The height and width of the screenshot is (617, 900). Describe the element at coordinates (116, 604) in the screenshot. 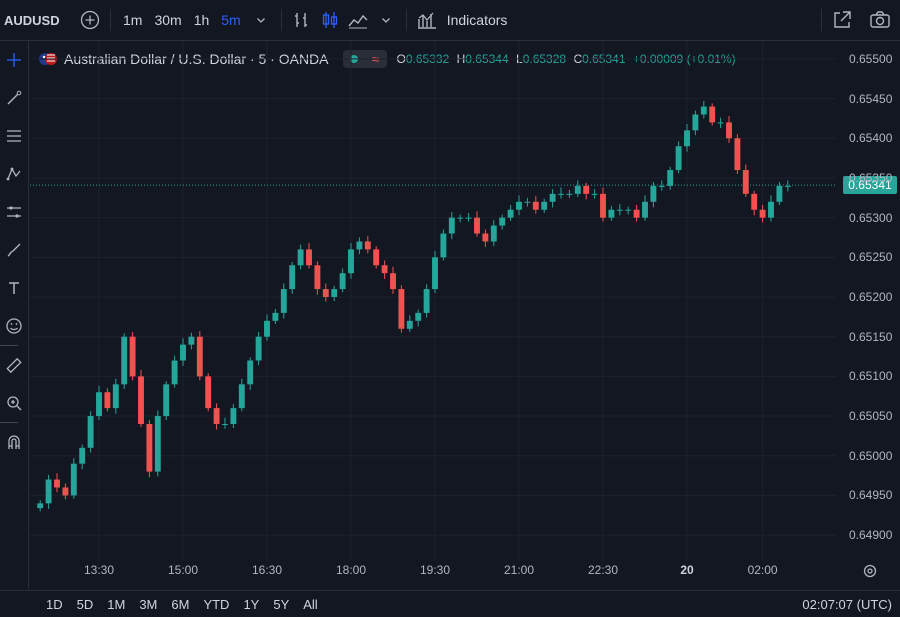

I see `range-1m: 1M` at that location.